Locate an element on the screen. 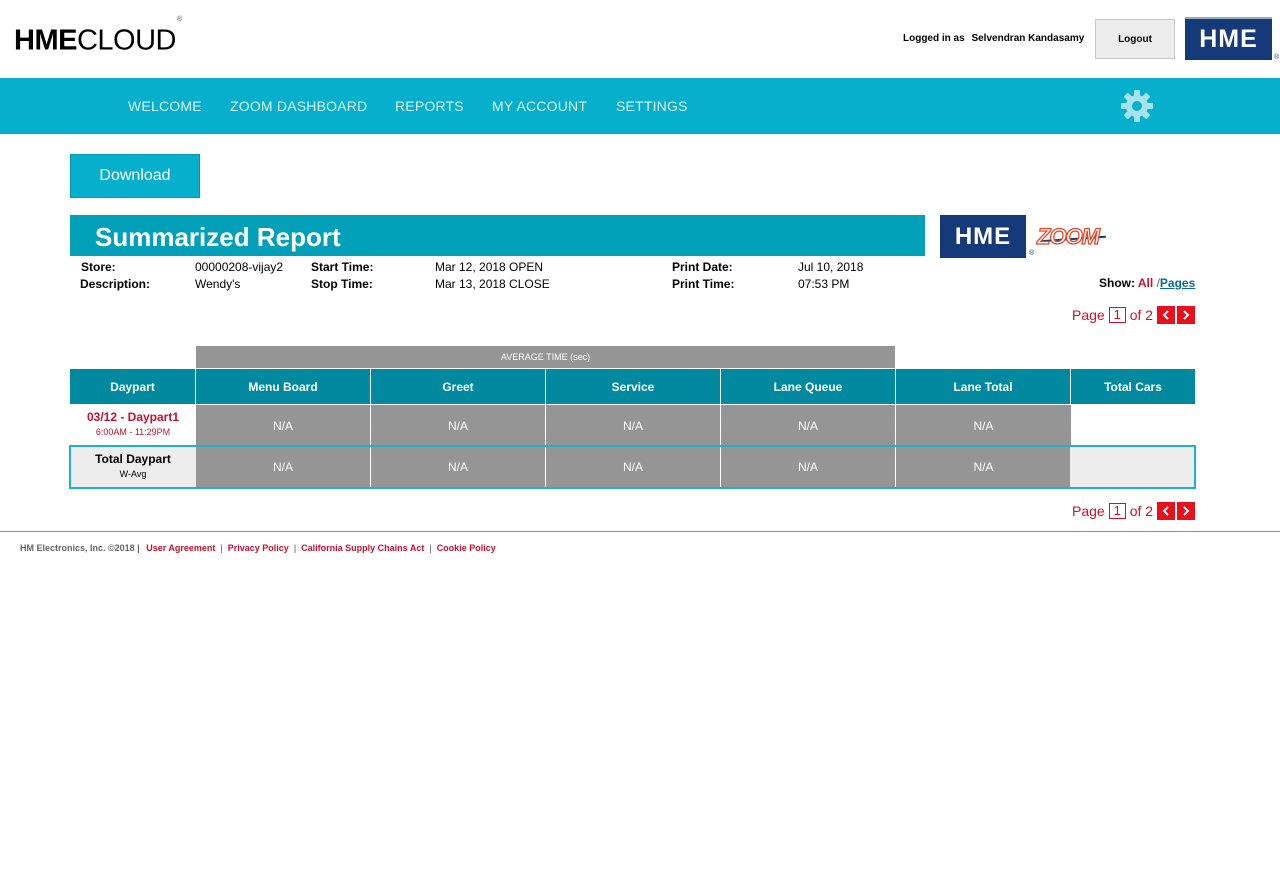 The width and height of the screenshot is (1280, 874). show-label: Show: is located at coordinates (1117, 283).